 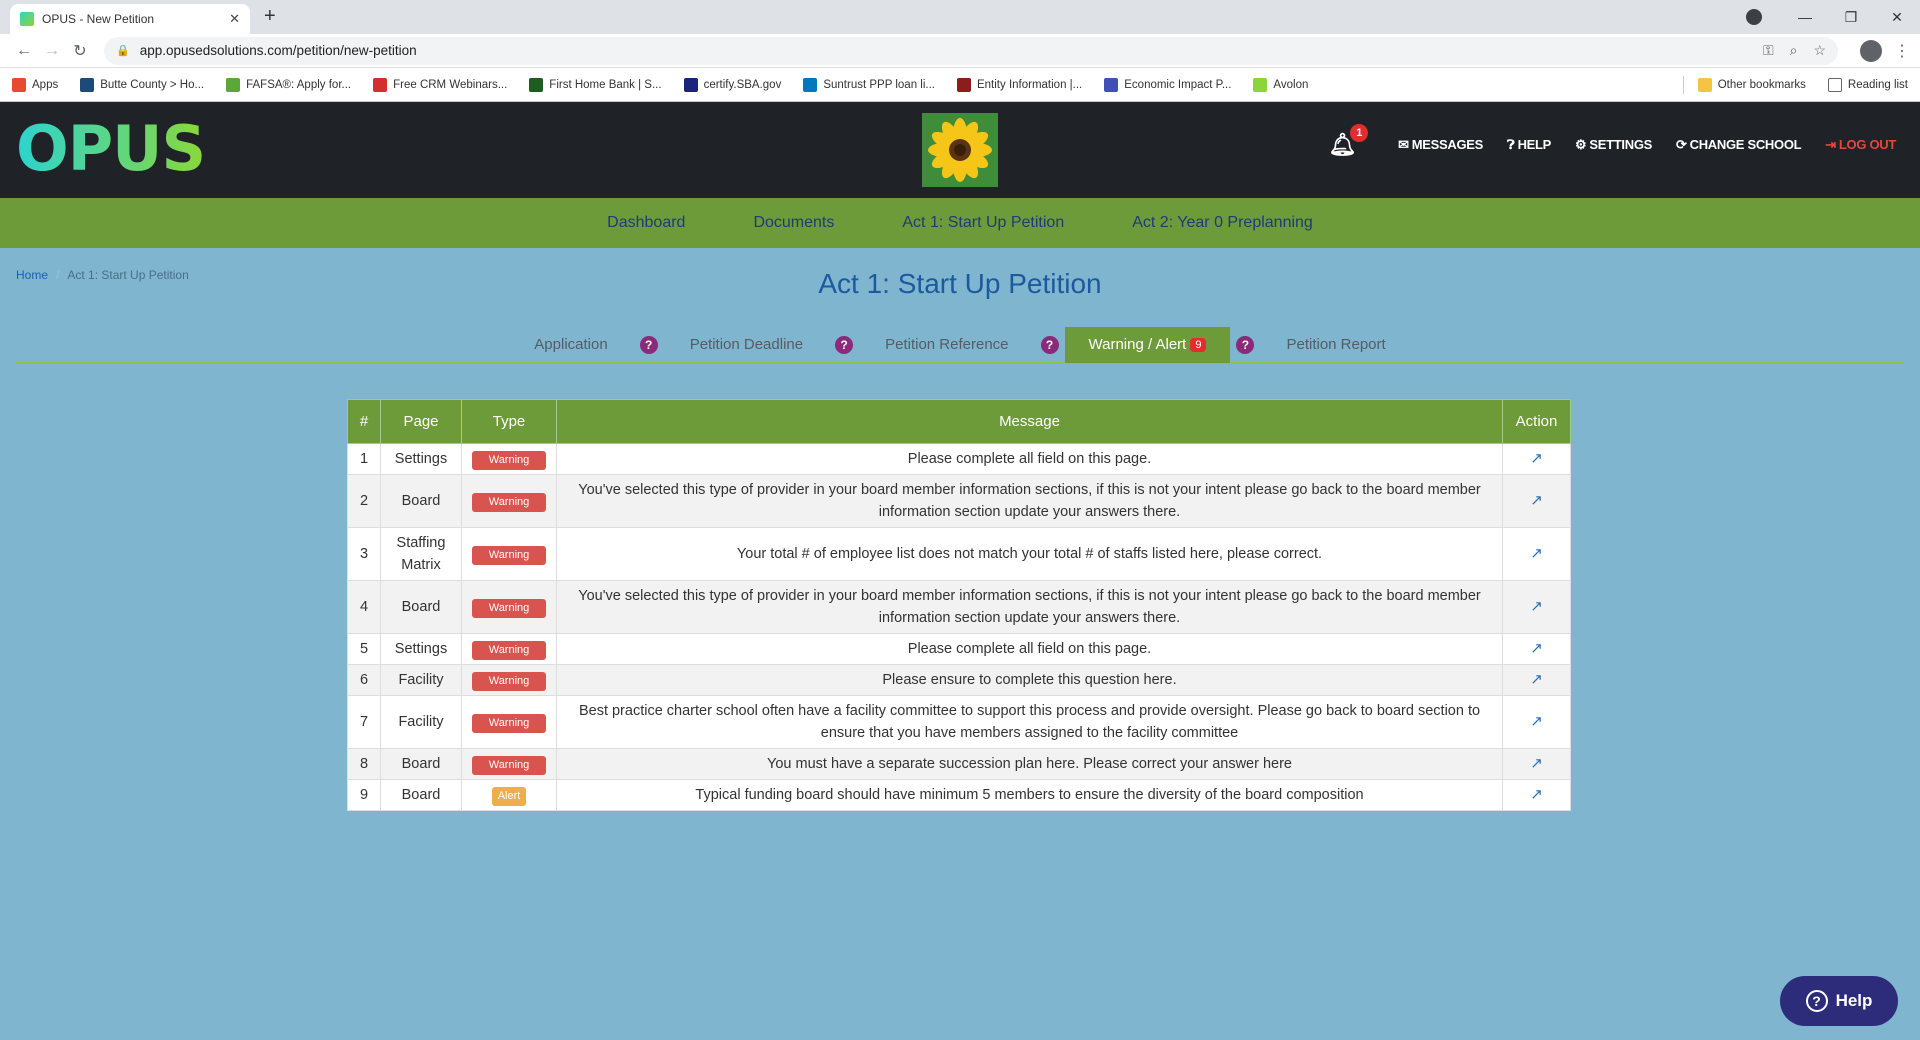 What do you see at coordinates (128, 275) in the screenshot?
I see `breadcrumb-current: Act 1: Start Up Petition` at bounding box center [128, 275].